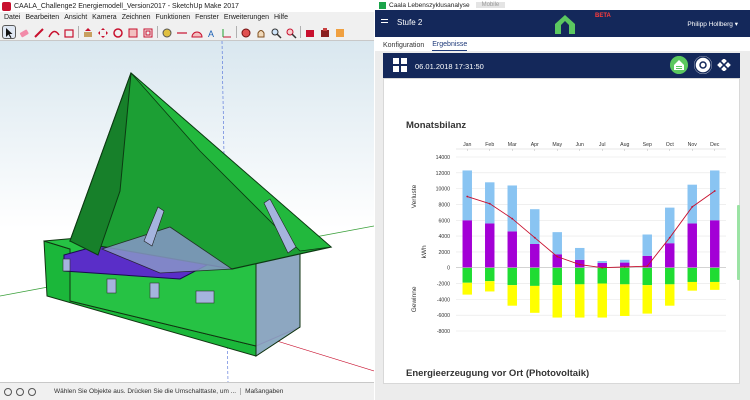  What do you see at coordinates (693, 145) in the screenshot?
I see `x-tick-label: Nov` at bounding box center [693, 145].